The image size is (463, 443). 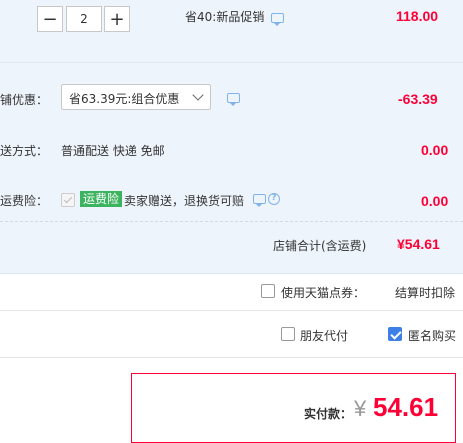 I want to click on item-row: − 2 + 省40:新品促销 118.00, so click(x=231, y=31).